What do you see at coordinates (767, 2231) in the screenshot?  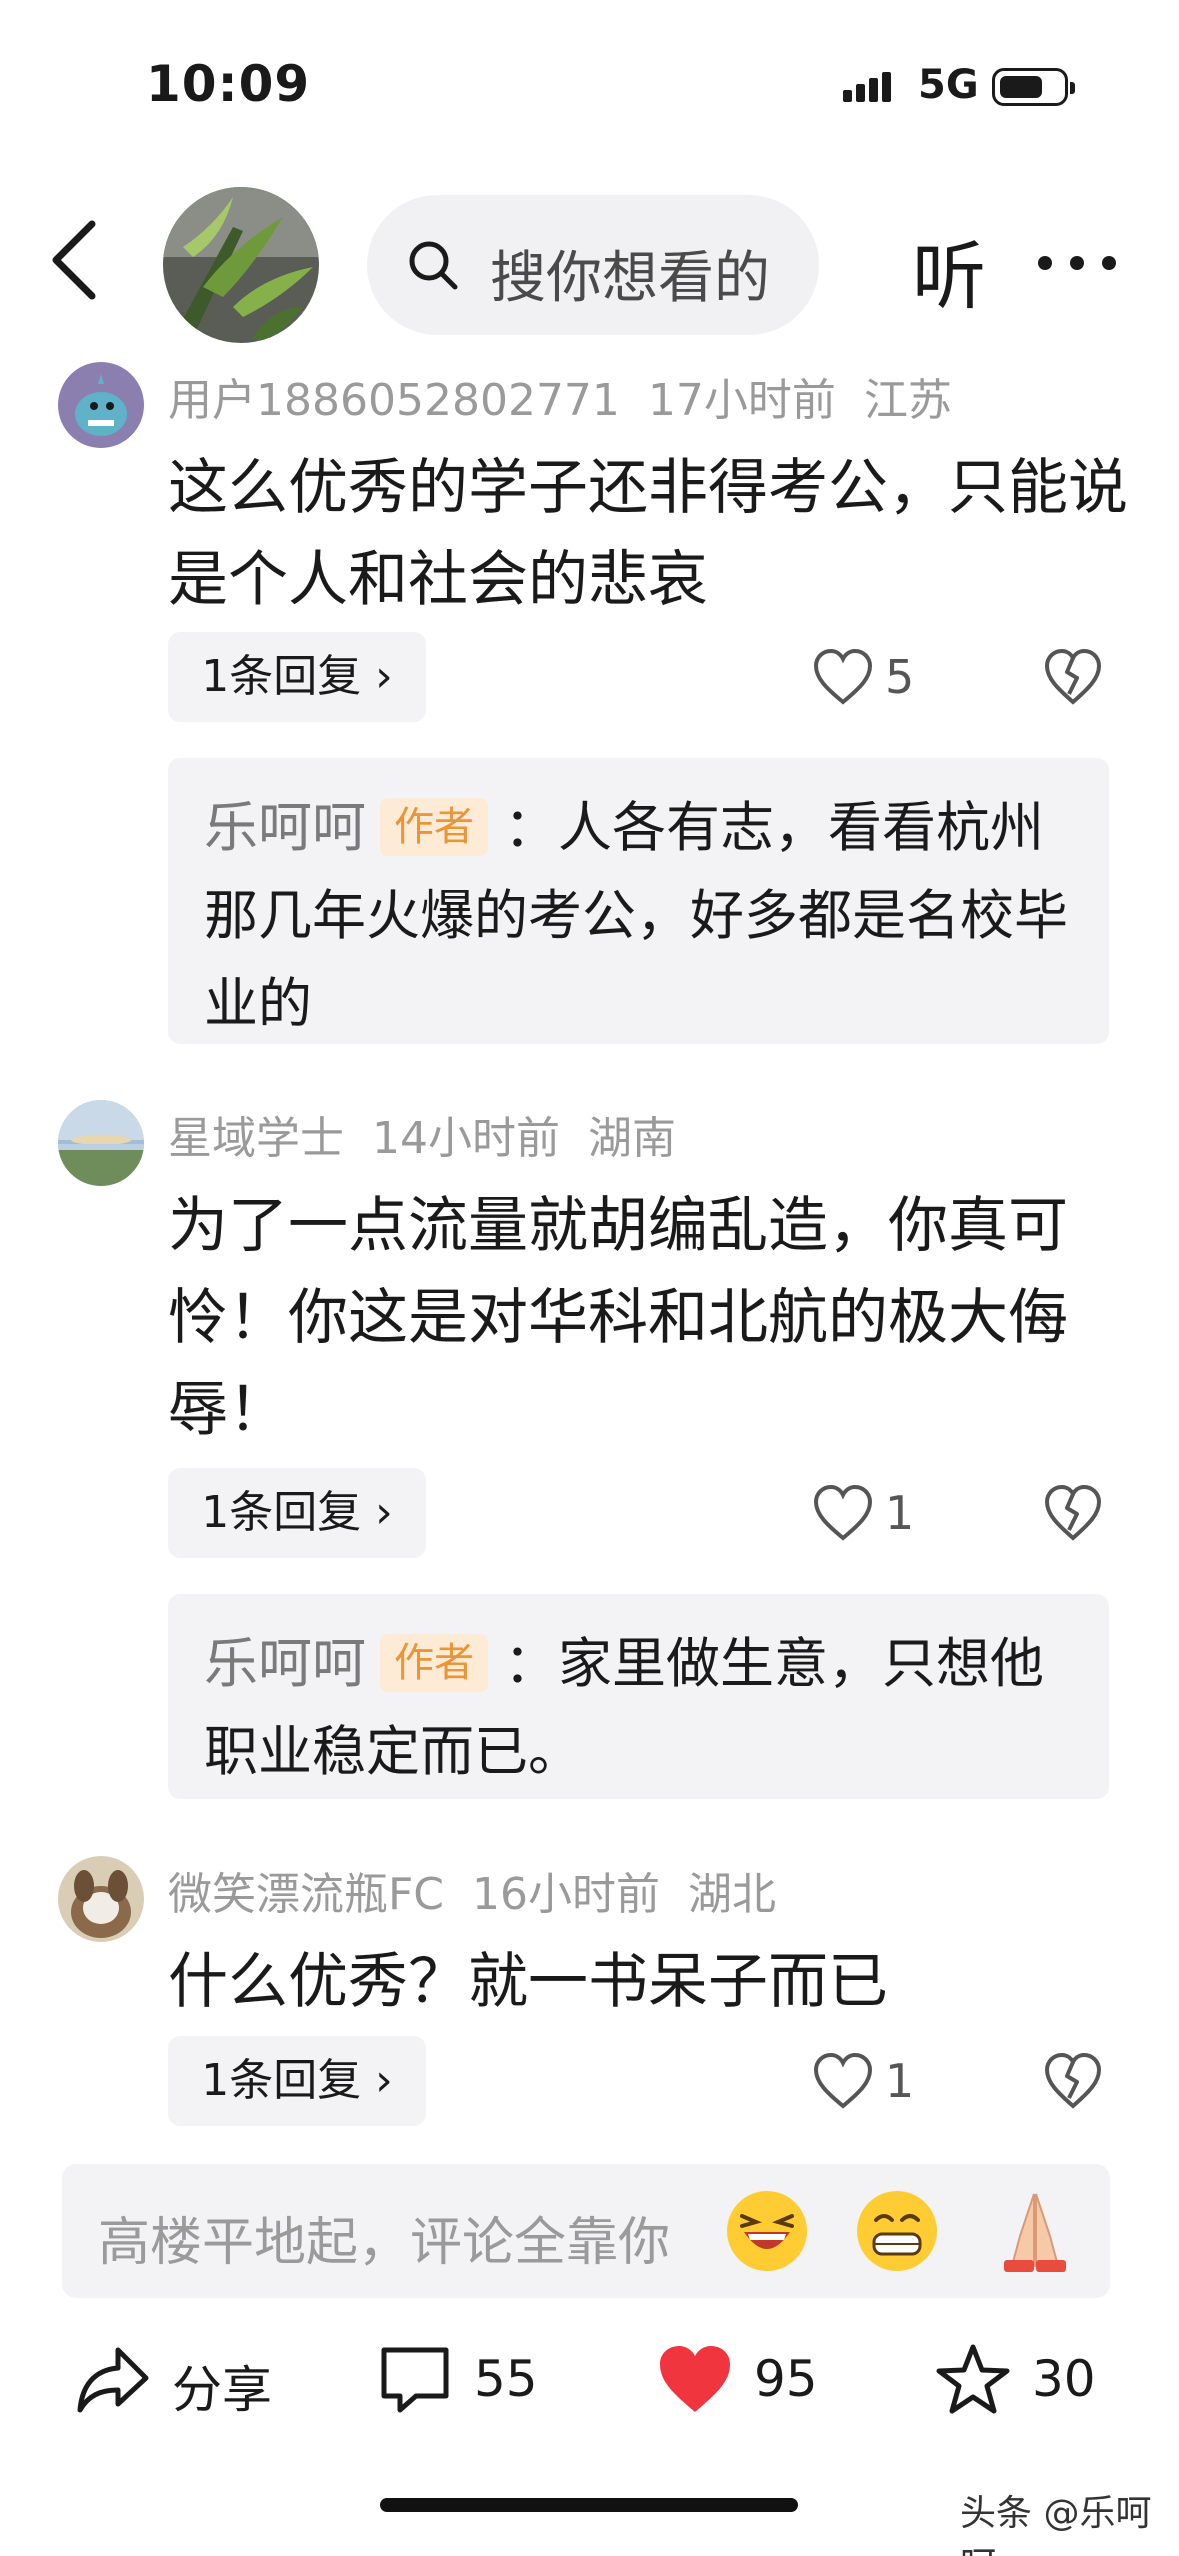 I see `laughing-emoji-icon` at bounding box center [767, 2231].